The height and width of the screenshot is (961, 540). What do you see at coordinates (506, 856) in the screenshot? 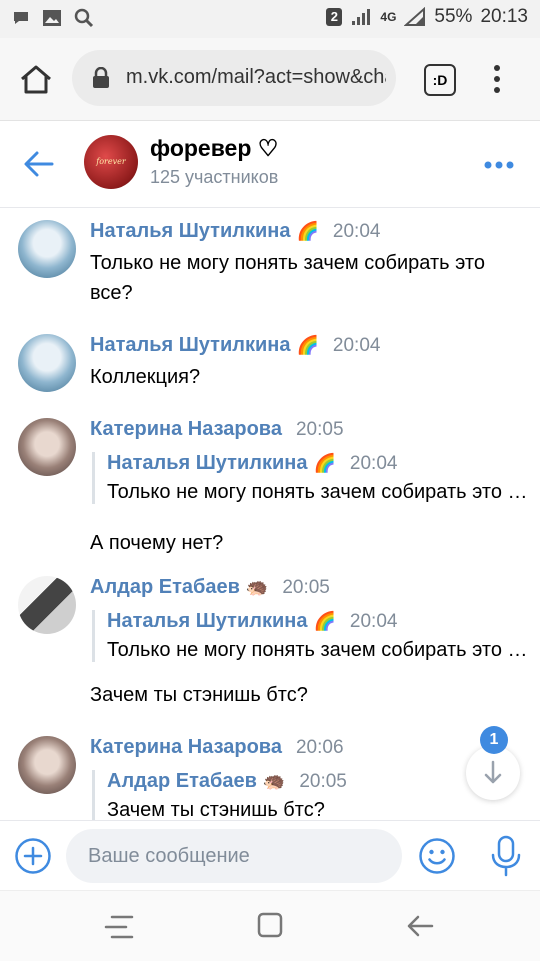
I see `microphone-icon` at bounding box center [506, 856].